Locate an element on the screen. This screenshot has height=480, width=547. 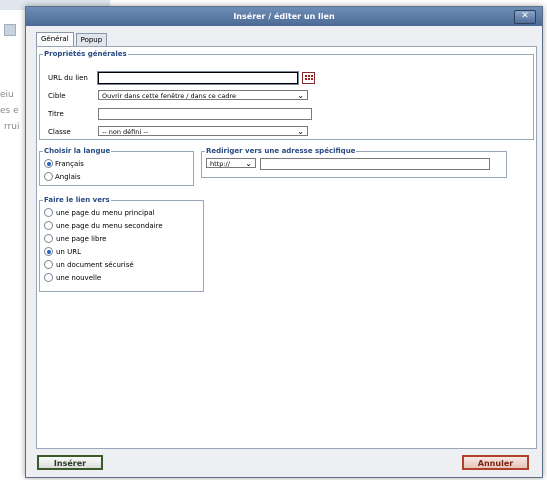
radio-french-label: Français is located at coordinates (69, 164).